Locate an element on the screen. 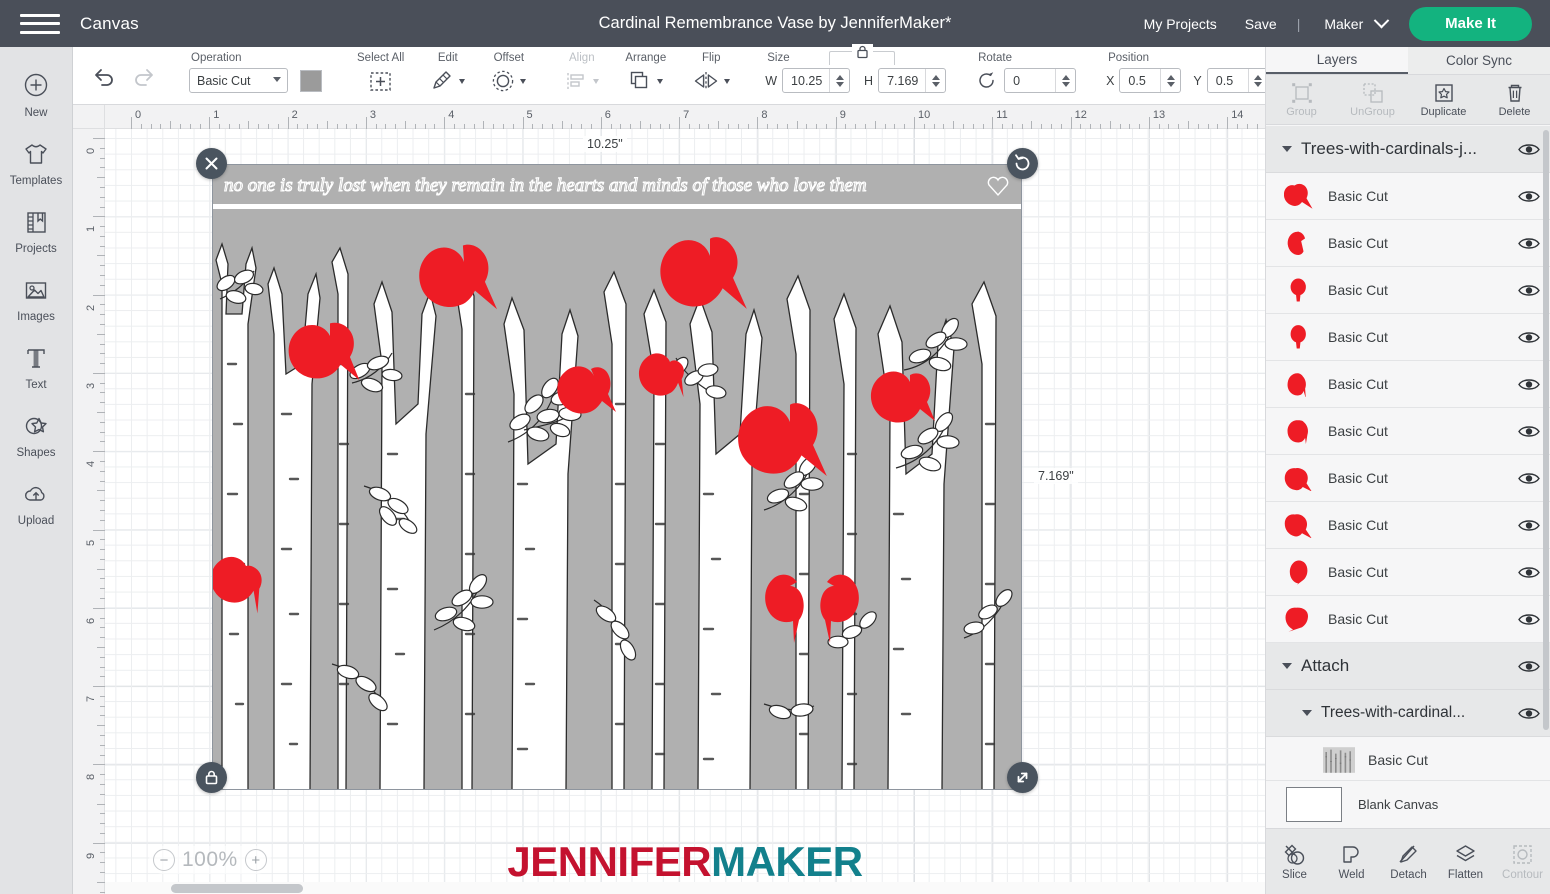 Image resolution: width=1550 pixels, height=894 pixels. align-tool: Align is located at coordinates (581, 73).